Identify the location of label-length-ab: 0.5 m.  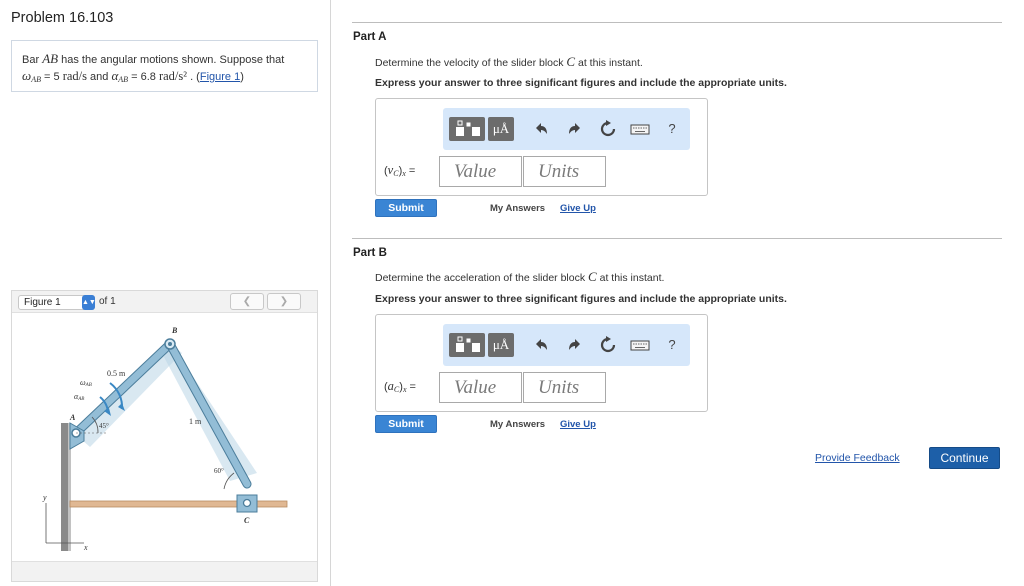
(116, 373).